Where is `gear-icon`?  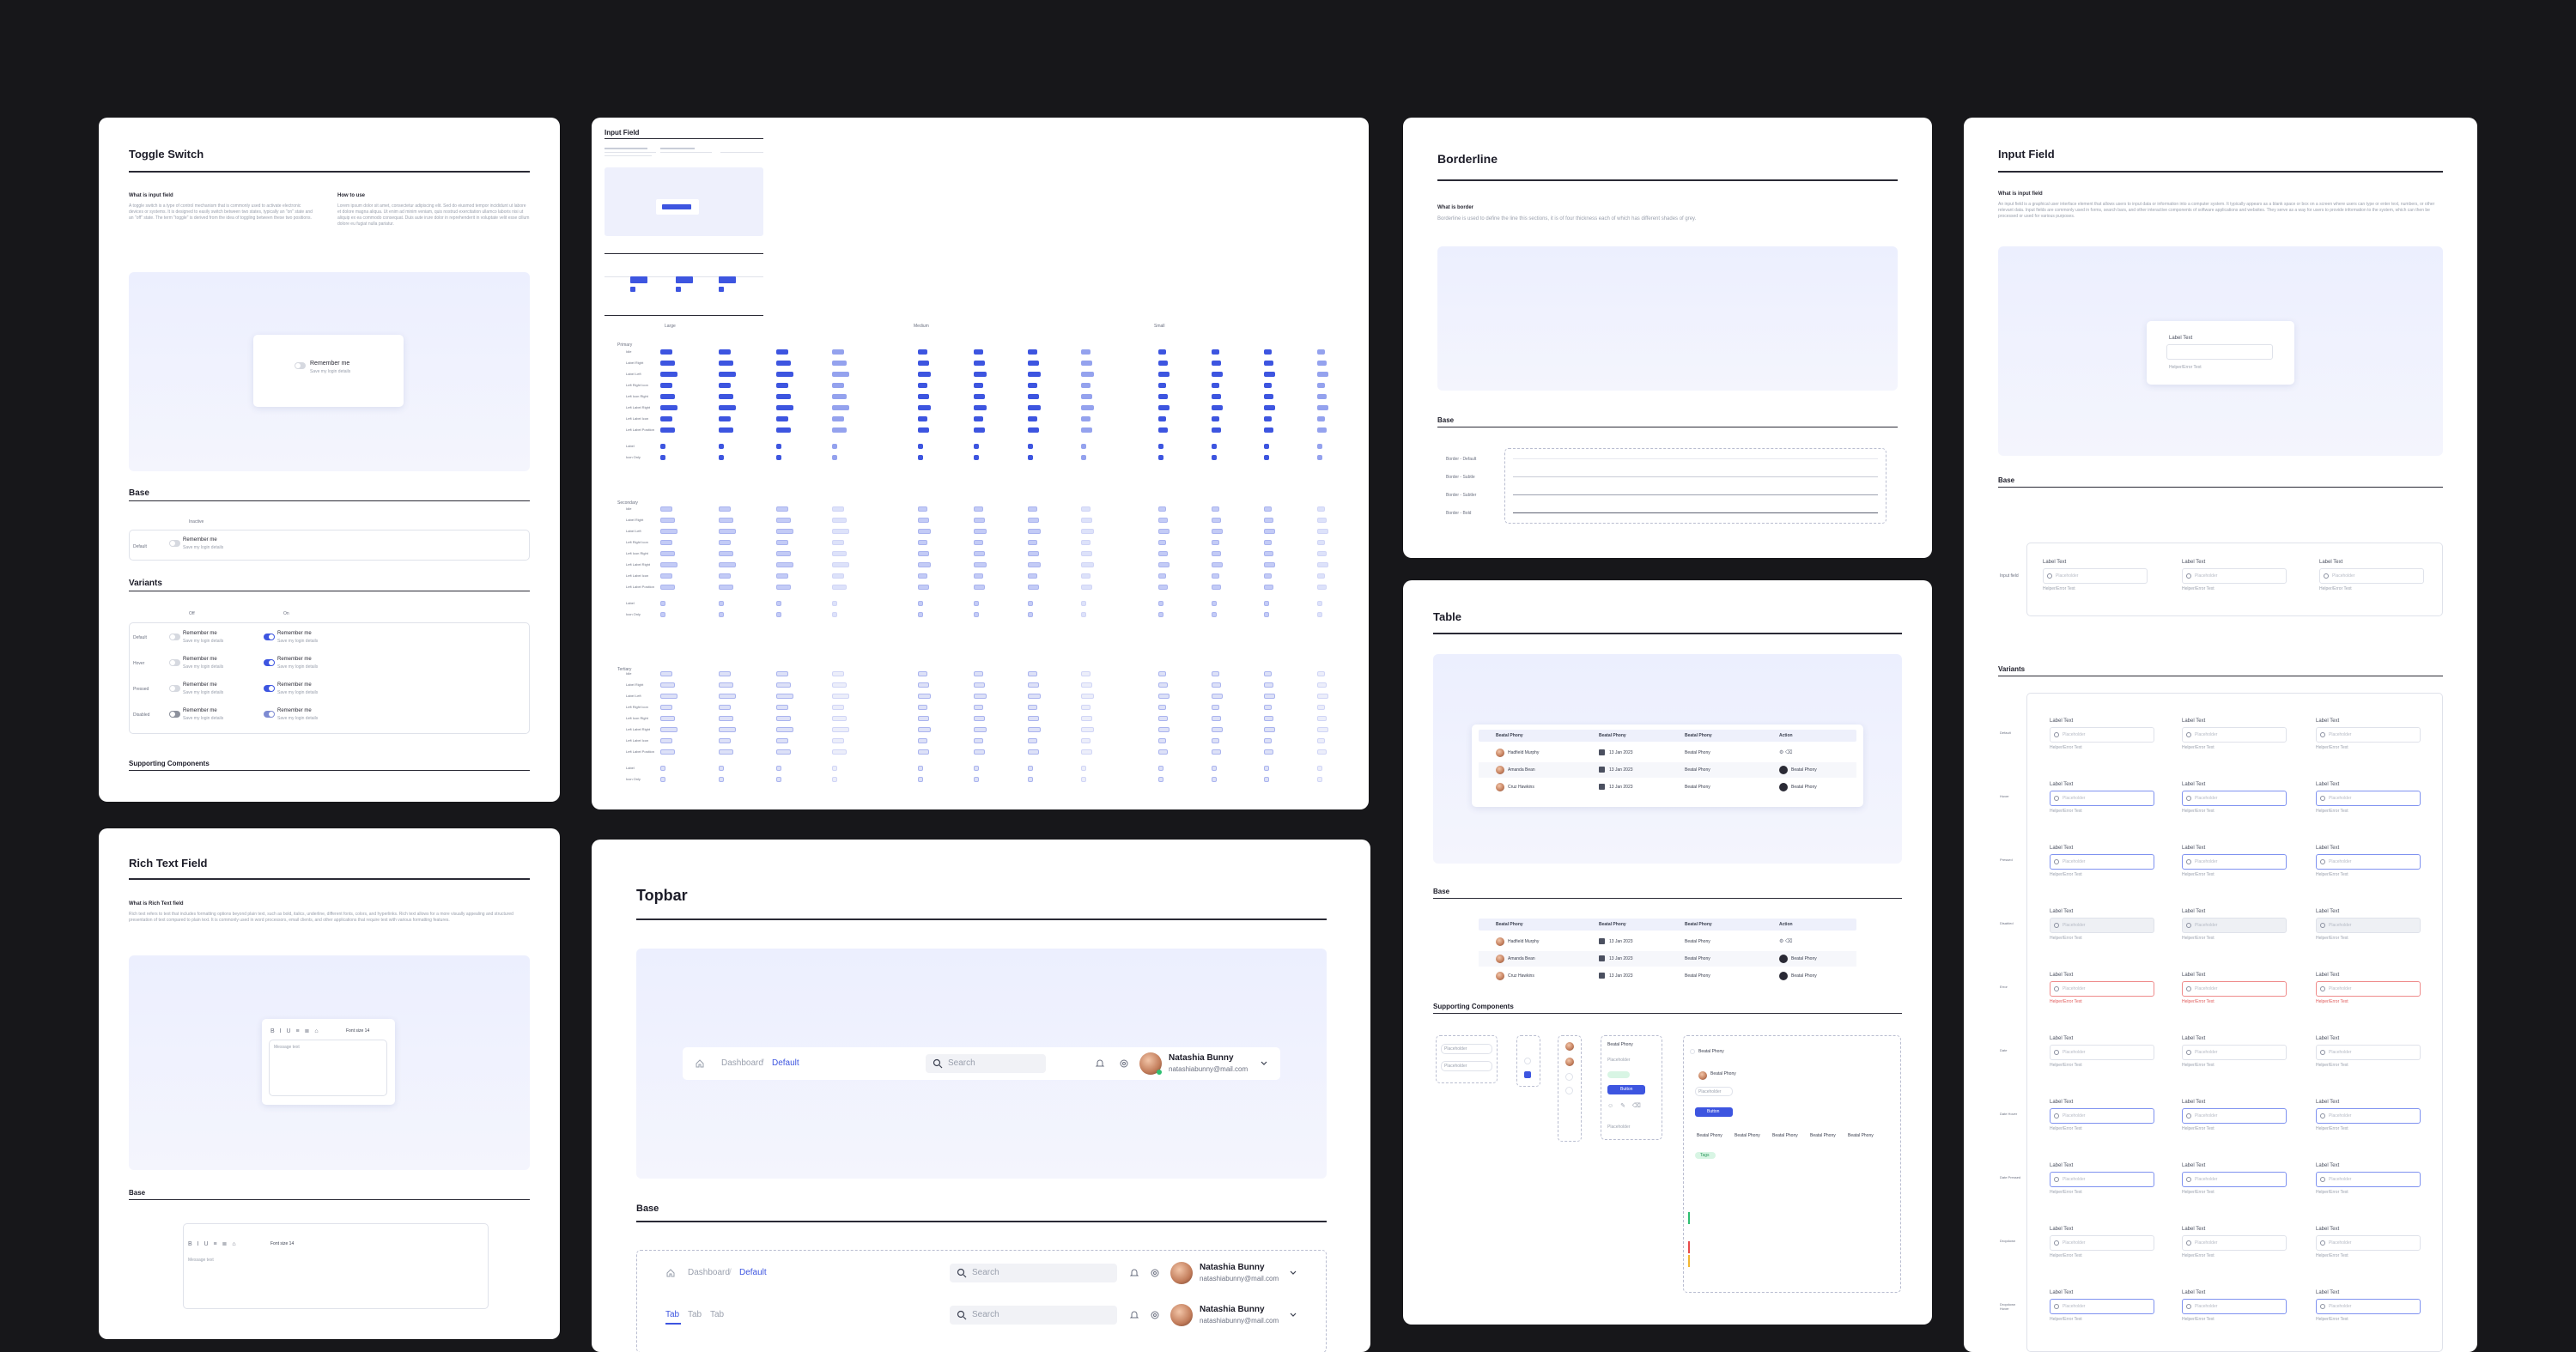
gear-icon is located at coordinates (1124, 1063).